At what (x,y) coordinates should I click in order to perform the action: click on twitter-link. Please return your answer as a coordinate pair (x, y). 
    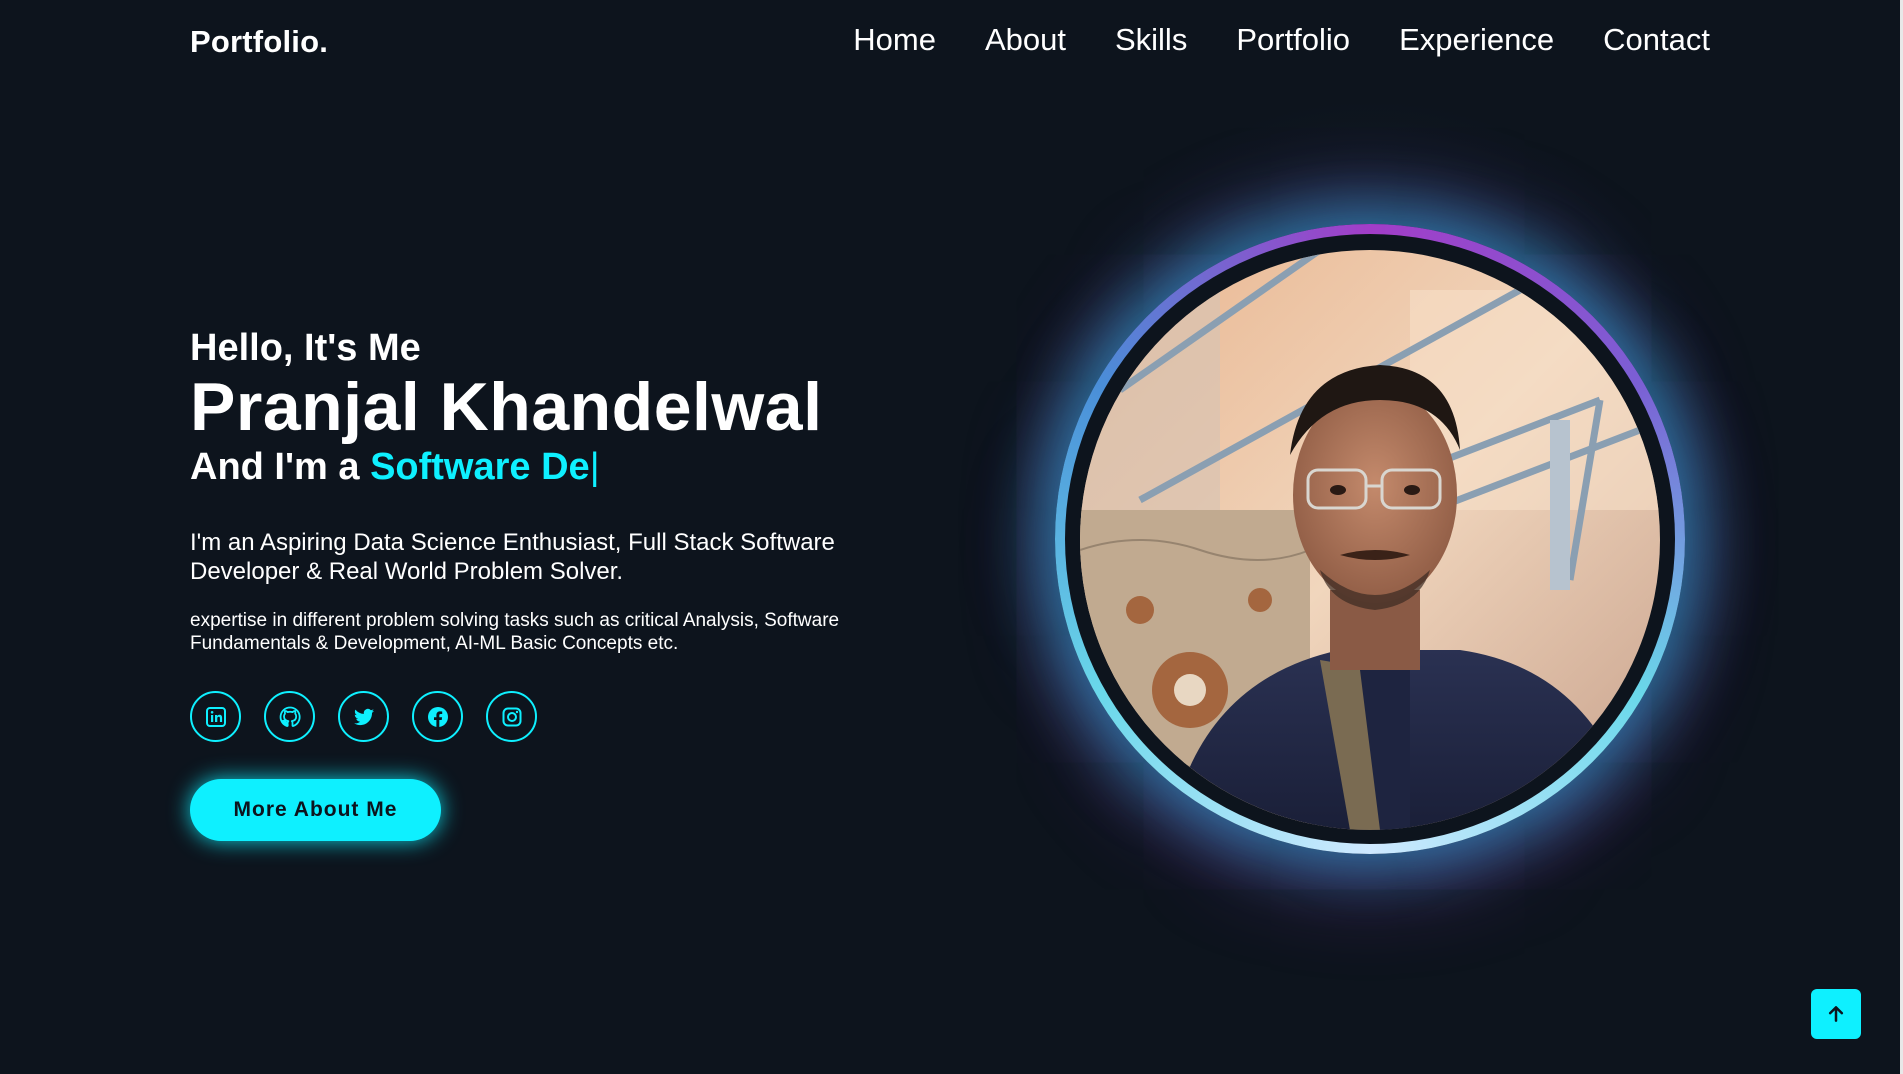
    Looking at the image, I should click on (363, 716).